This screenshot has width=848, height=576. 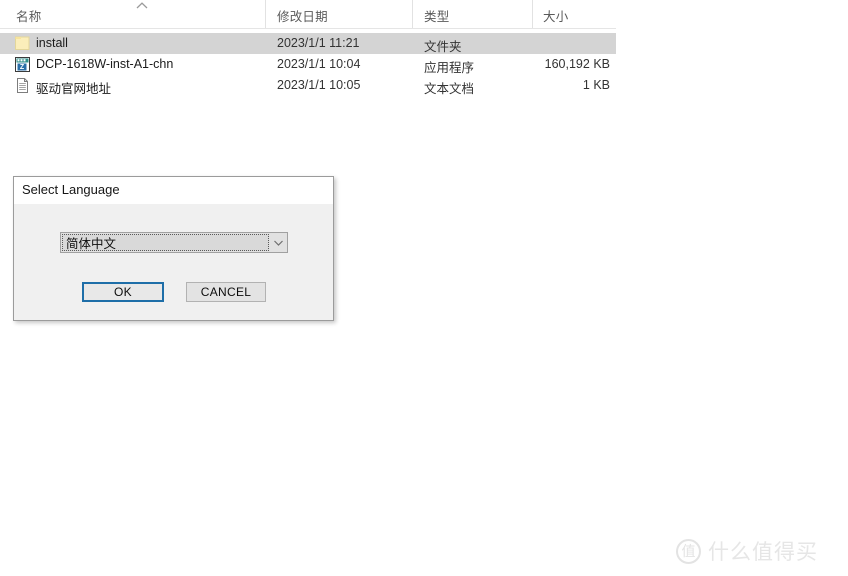 What do you see at coordinates (596, 85) in the screenshot?
I see `file-size: 1 KB` at bounding box center [596, 85].